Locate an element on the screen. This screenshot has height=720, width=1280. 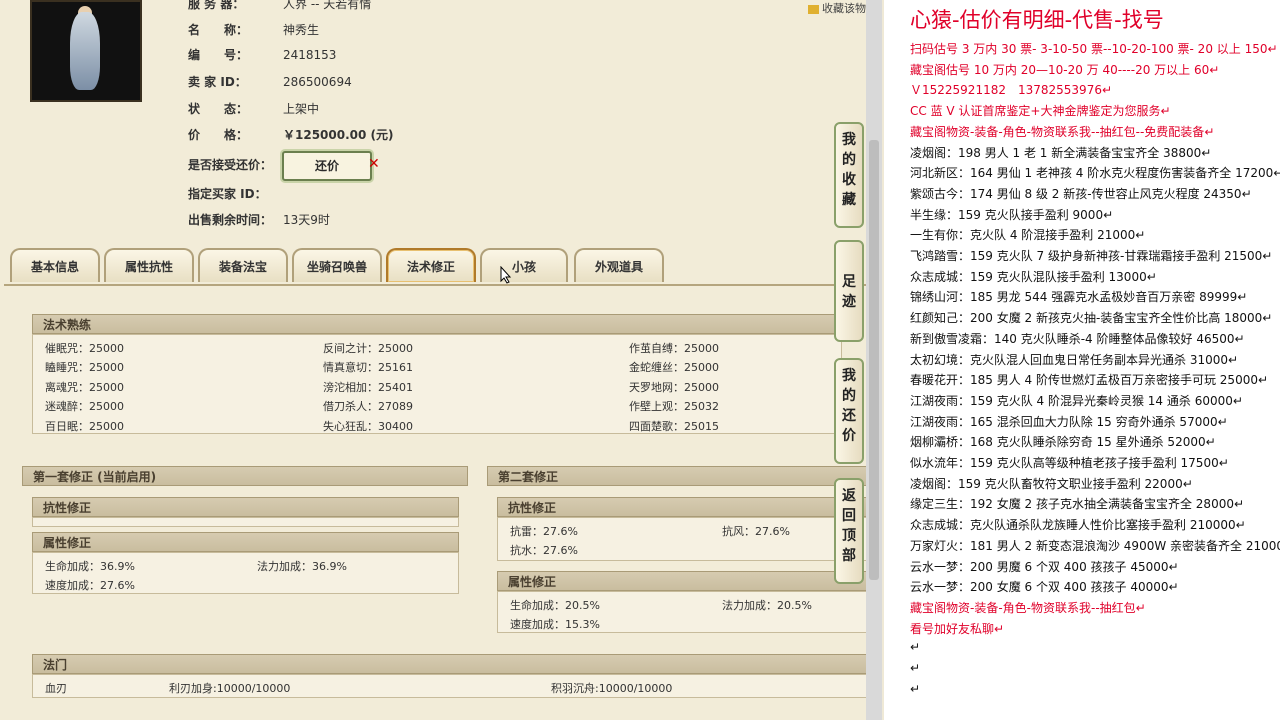
attr-cell: 生命加成：20.5% is located at coordinates (555, 605).